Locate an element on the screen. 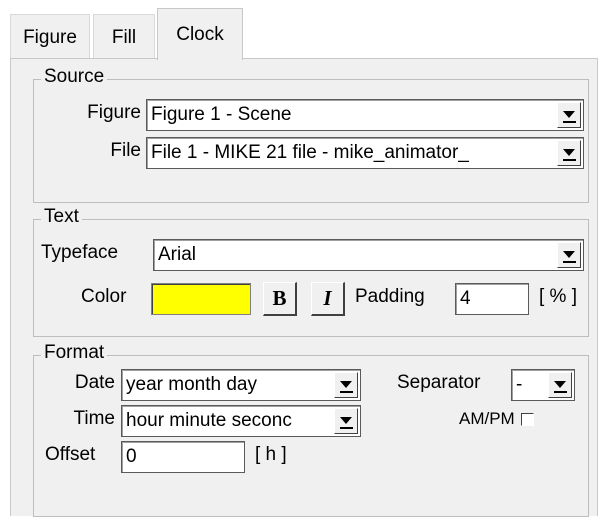 The width and height of the screenshot is (608, 522). padding-label: Padding is located at coordinates (390, 296).